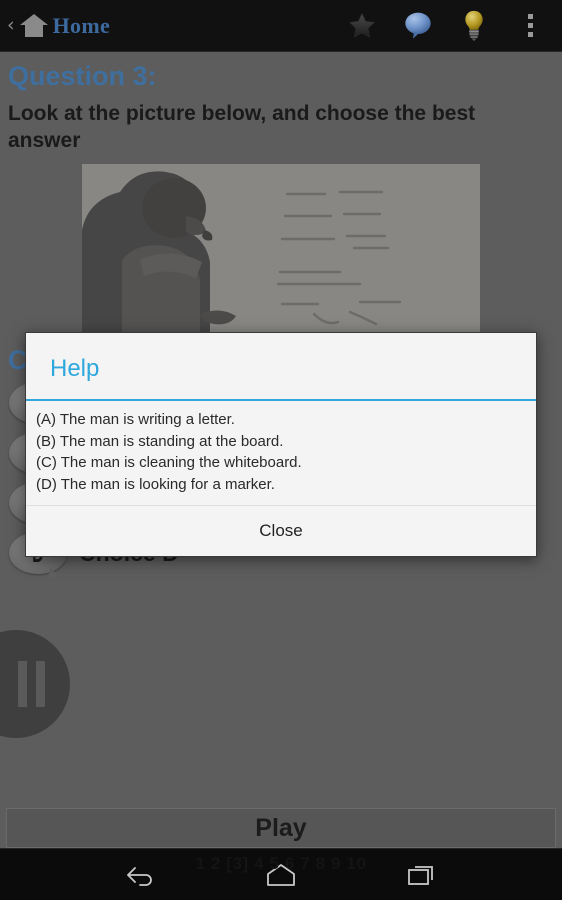  I want to click on question-number: Question 3:, so click(82, 76).